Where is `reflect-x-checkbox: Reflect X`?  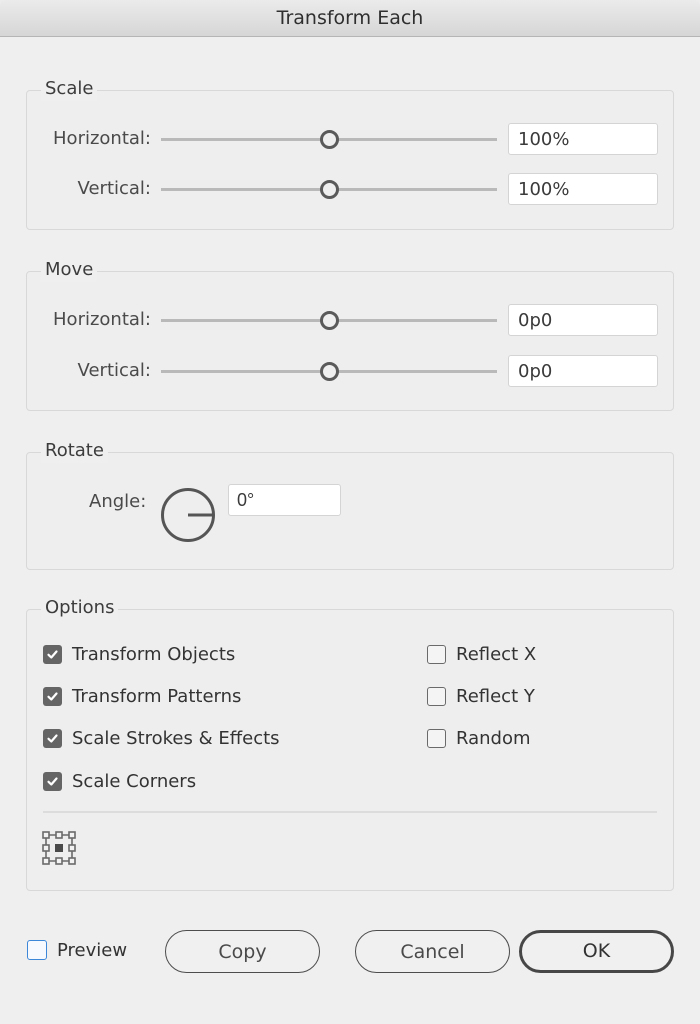 reflect-x-checkbox: Reflect X is located at coordinates (481, 654).